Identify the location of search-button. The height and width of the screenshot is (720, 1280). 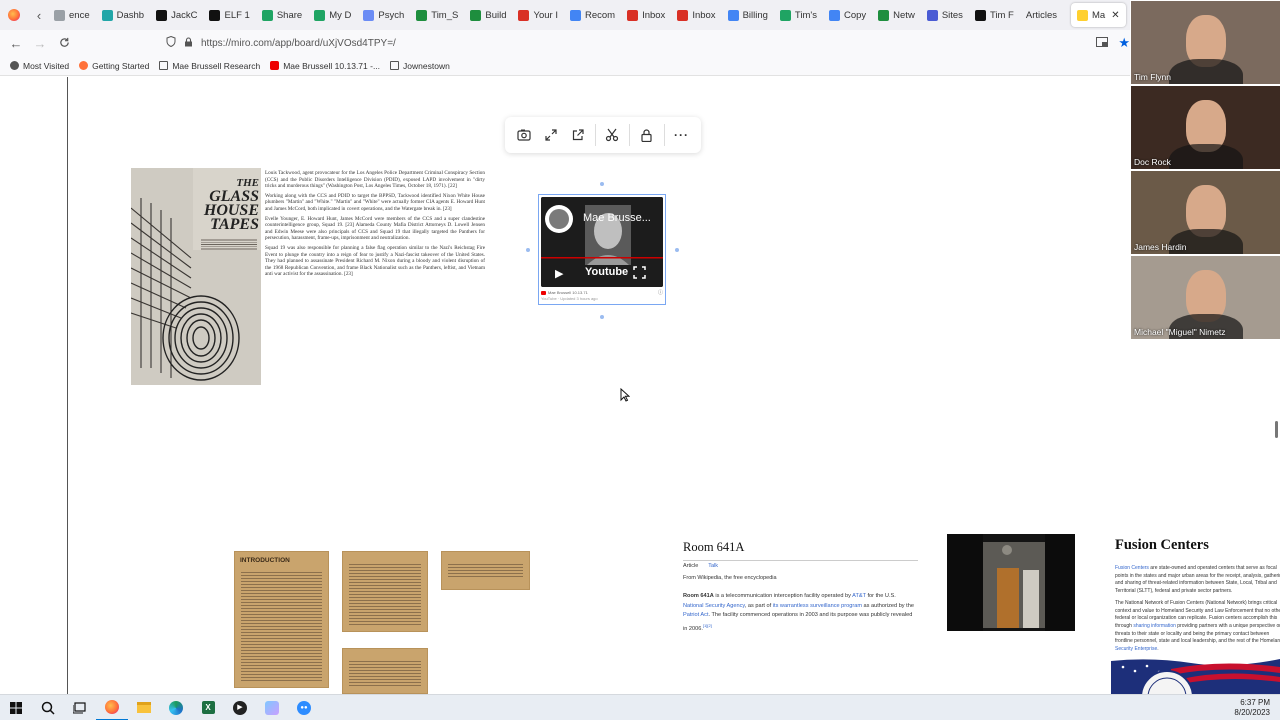
(48, 707).